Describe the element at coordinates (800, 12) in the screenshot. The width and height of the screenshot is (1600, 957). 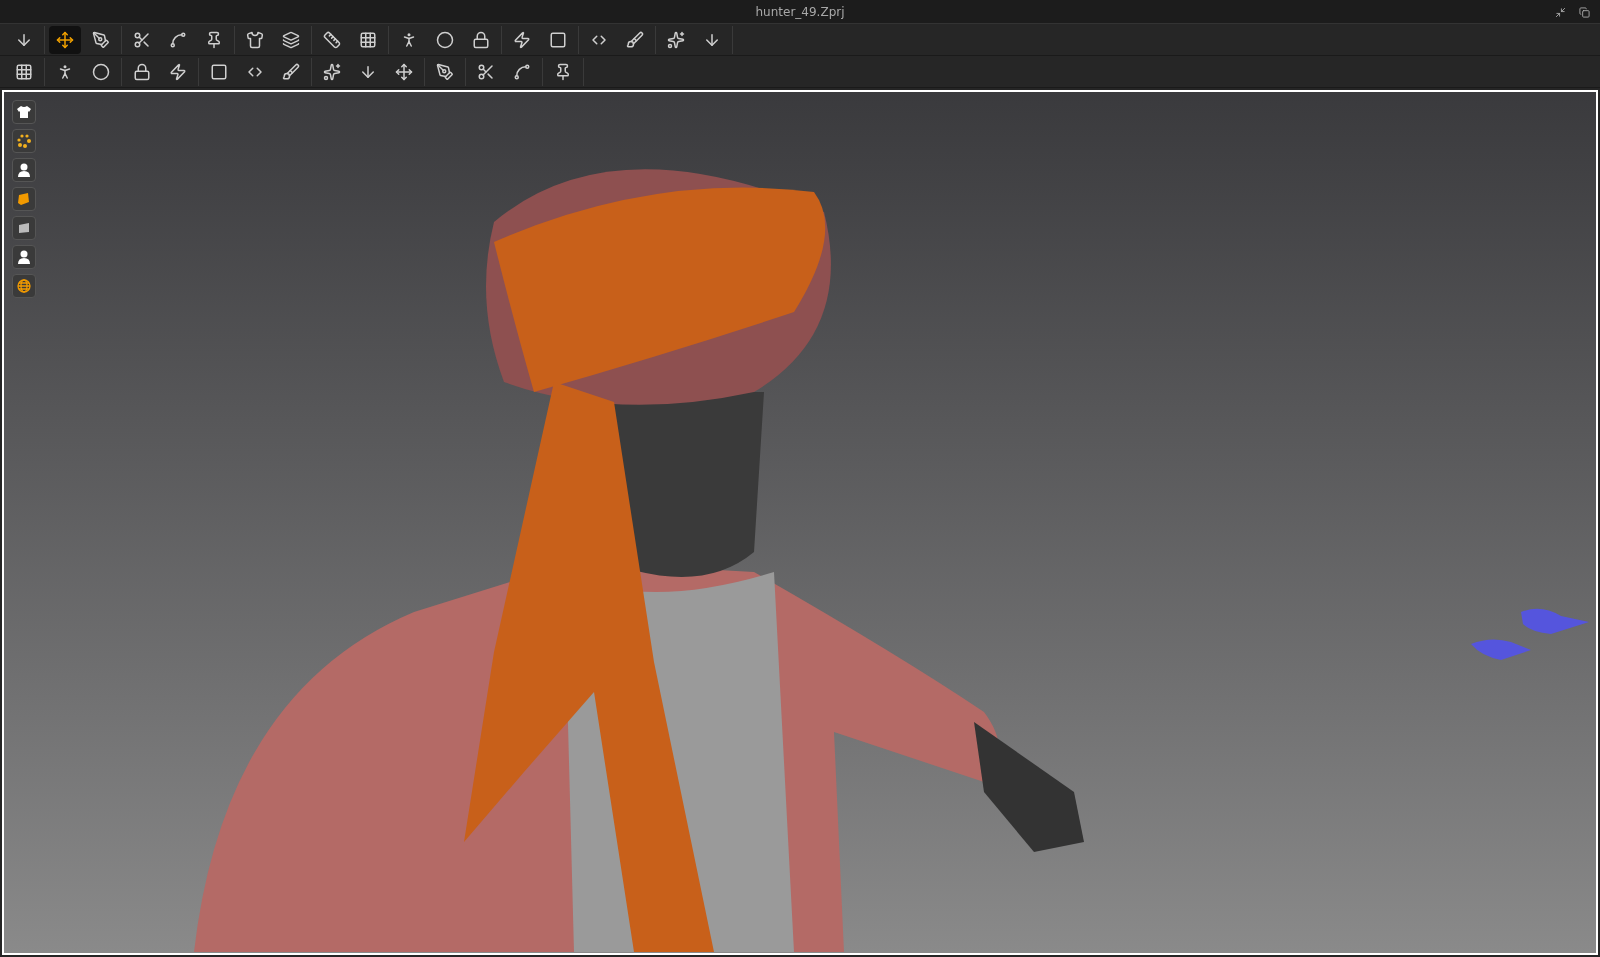
I see `window-title: hunter_49.Zprj` at that location.